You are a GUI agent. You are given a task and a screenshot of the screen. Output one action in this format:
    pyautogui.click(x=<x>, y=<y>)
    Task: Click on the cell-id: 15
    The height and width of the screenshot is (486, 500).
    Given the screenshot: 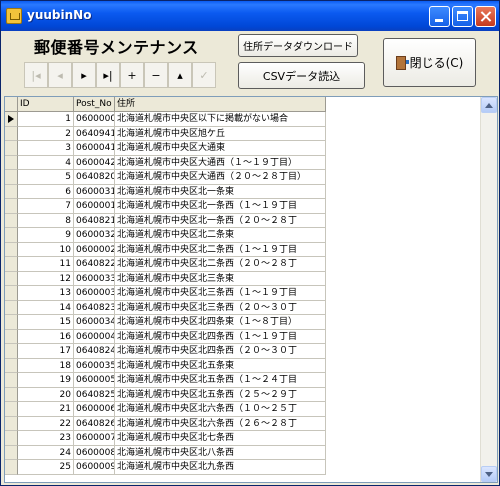 What is the action you would take?
    pyautogui.click(x=46, y=322)
    